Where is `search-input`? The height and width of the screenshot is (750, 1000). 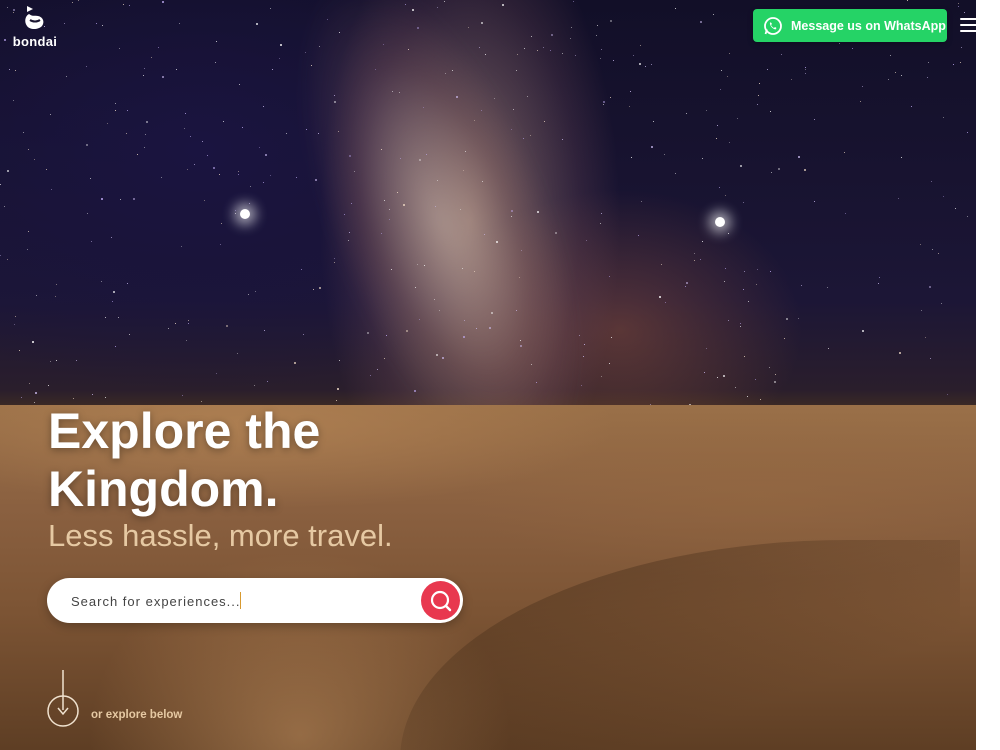
search-input is located at coordinates (236, 601).